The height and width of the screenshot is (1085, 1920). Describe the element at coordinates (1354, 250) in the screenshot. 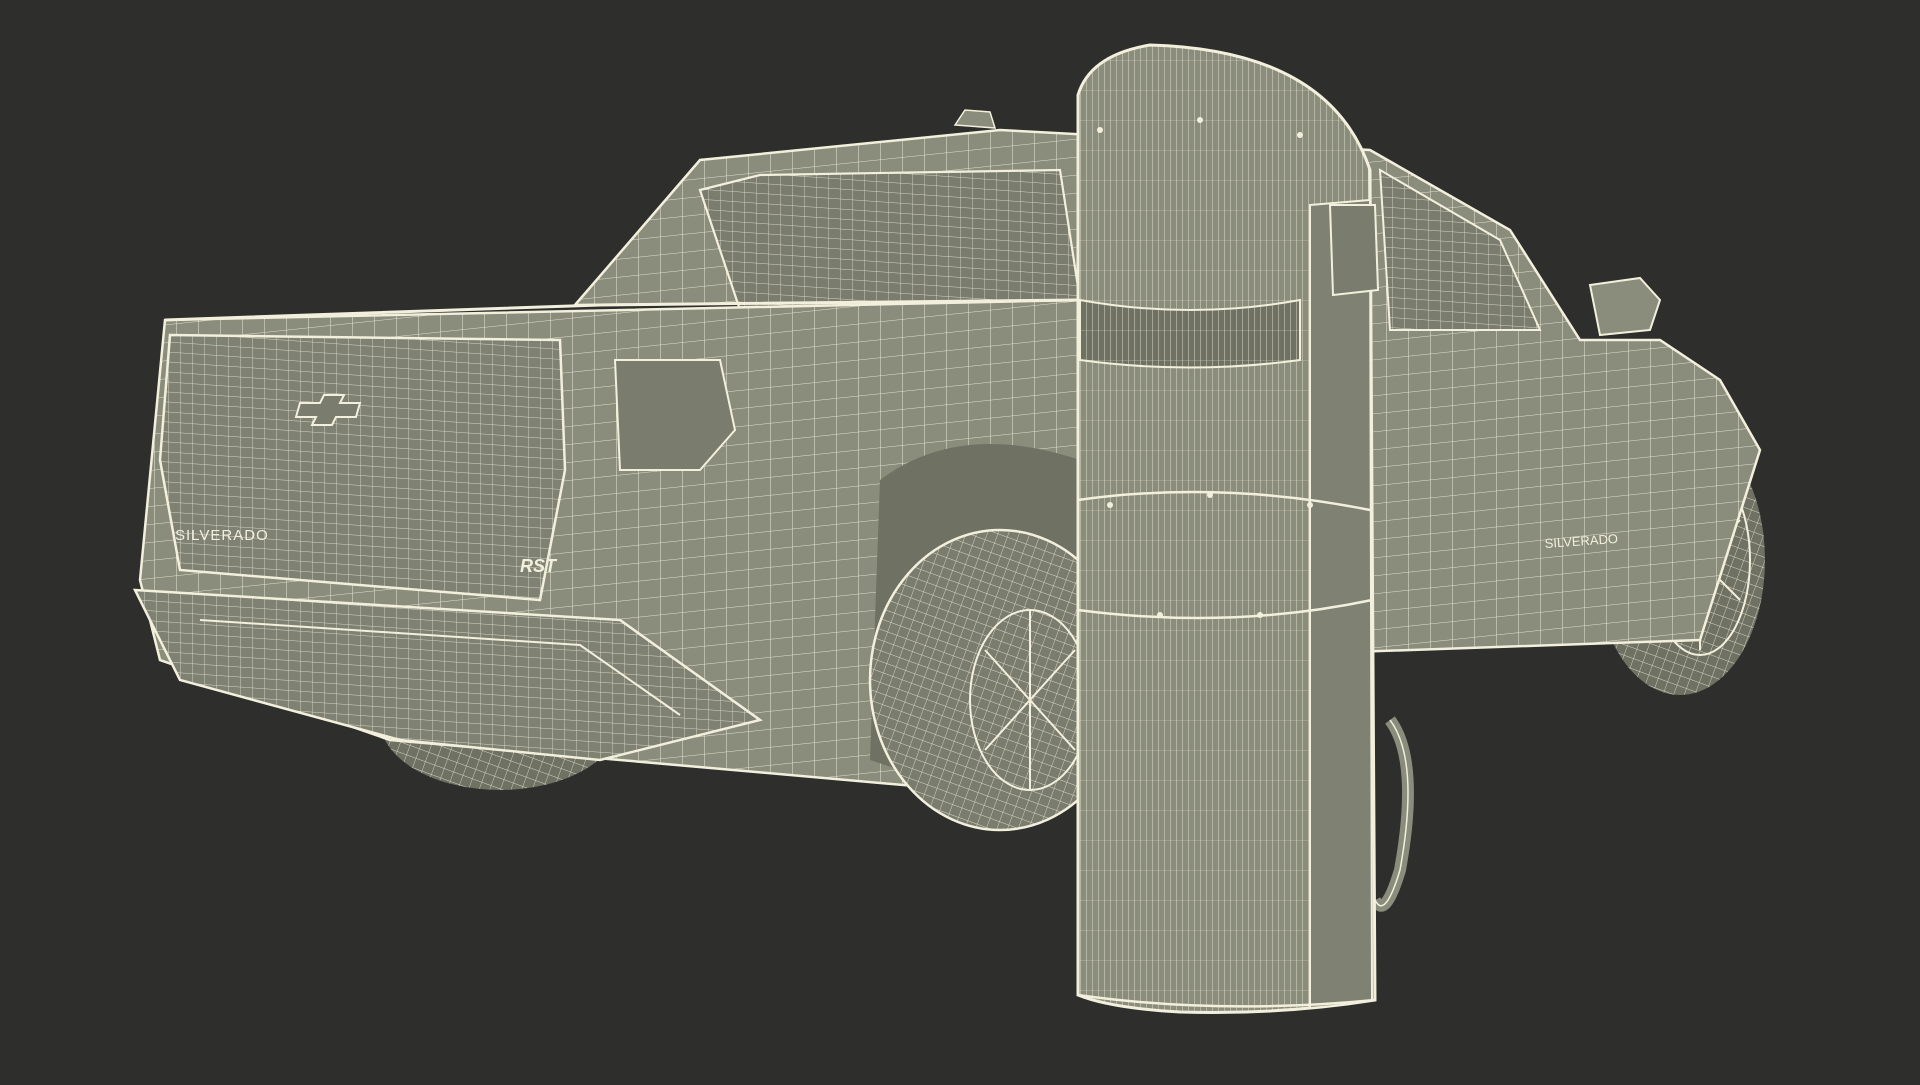

I see `connector-holster` at that location.